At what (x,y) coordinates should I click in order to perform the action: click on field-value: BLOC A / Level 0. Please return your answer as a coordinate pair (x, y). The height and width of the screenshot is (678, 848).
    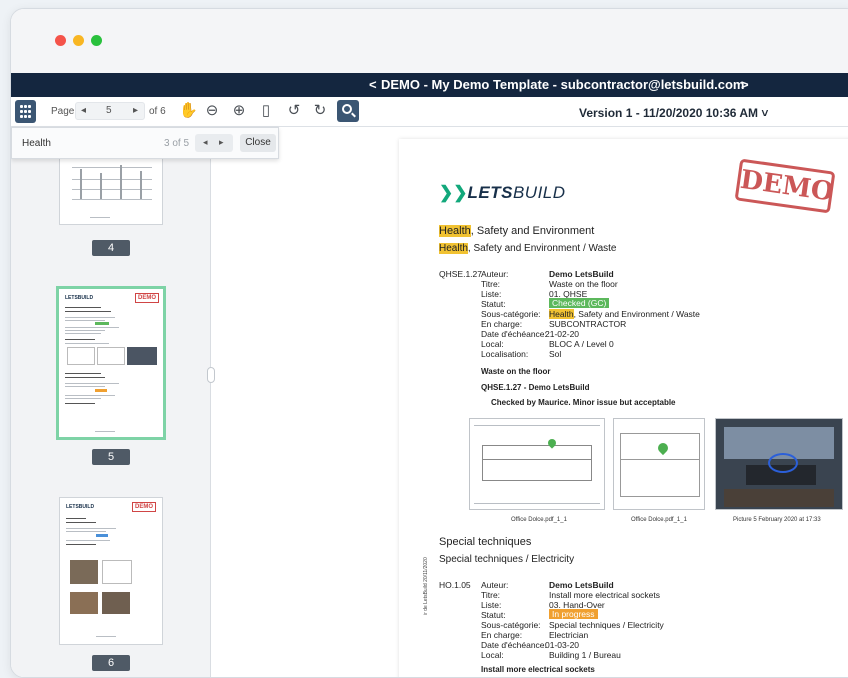
    Looking at the image, I should click on (581, 344).